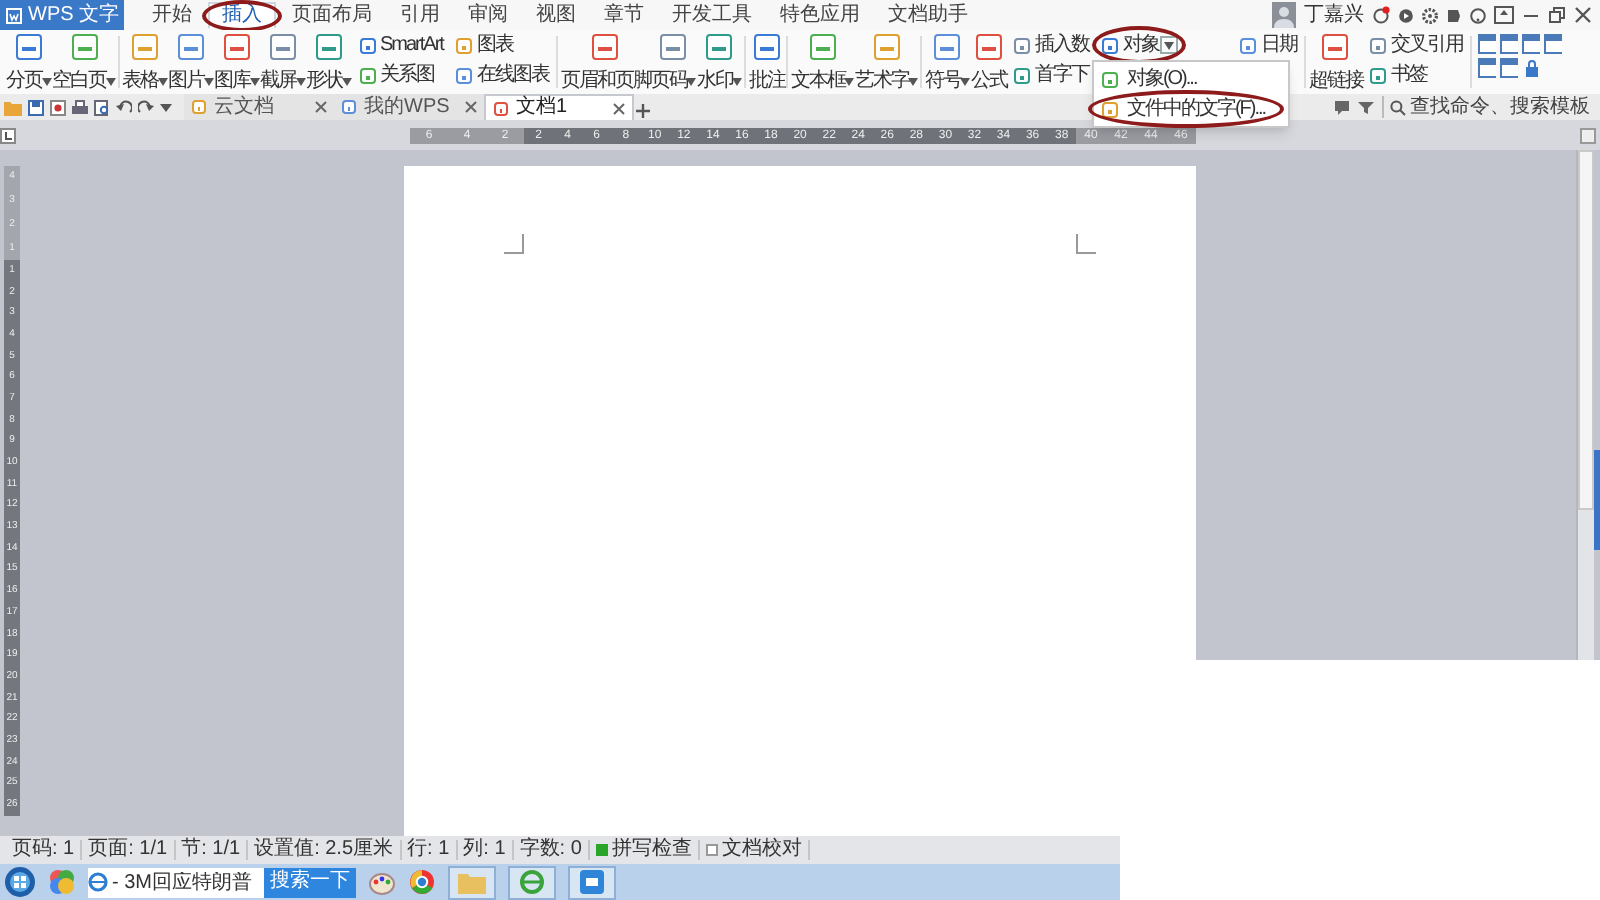 Image resolution: width=1600 pixels, height=900 pixels. Describe the element at coordinates (420, 15) in the screenshot. I see `menu-tab: 引用` at that location.